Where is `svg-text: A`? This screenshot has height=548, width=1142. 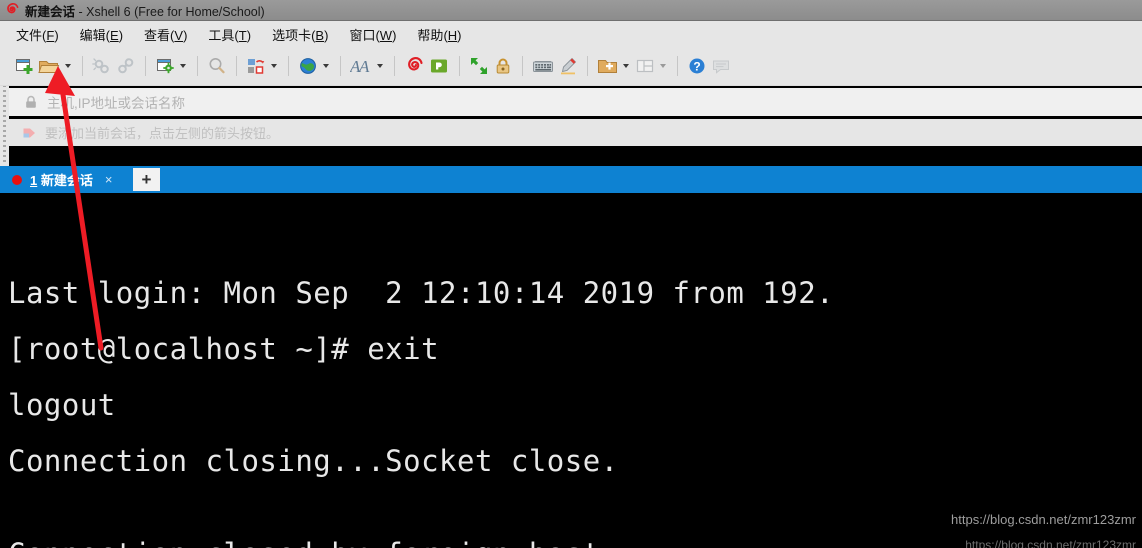 svg-text: A is located at coordinates (364, 66).